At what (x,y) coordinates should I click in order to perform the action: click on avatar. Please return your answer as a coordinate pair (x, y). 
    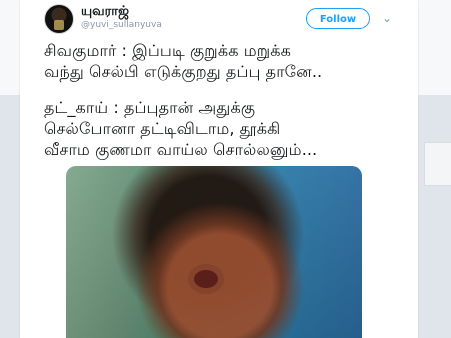
    Looking at the image, I should click on (59, 19).